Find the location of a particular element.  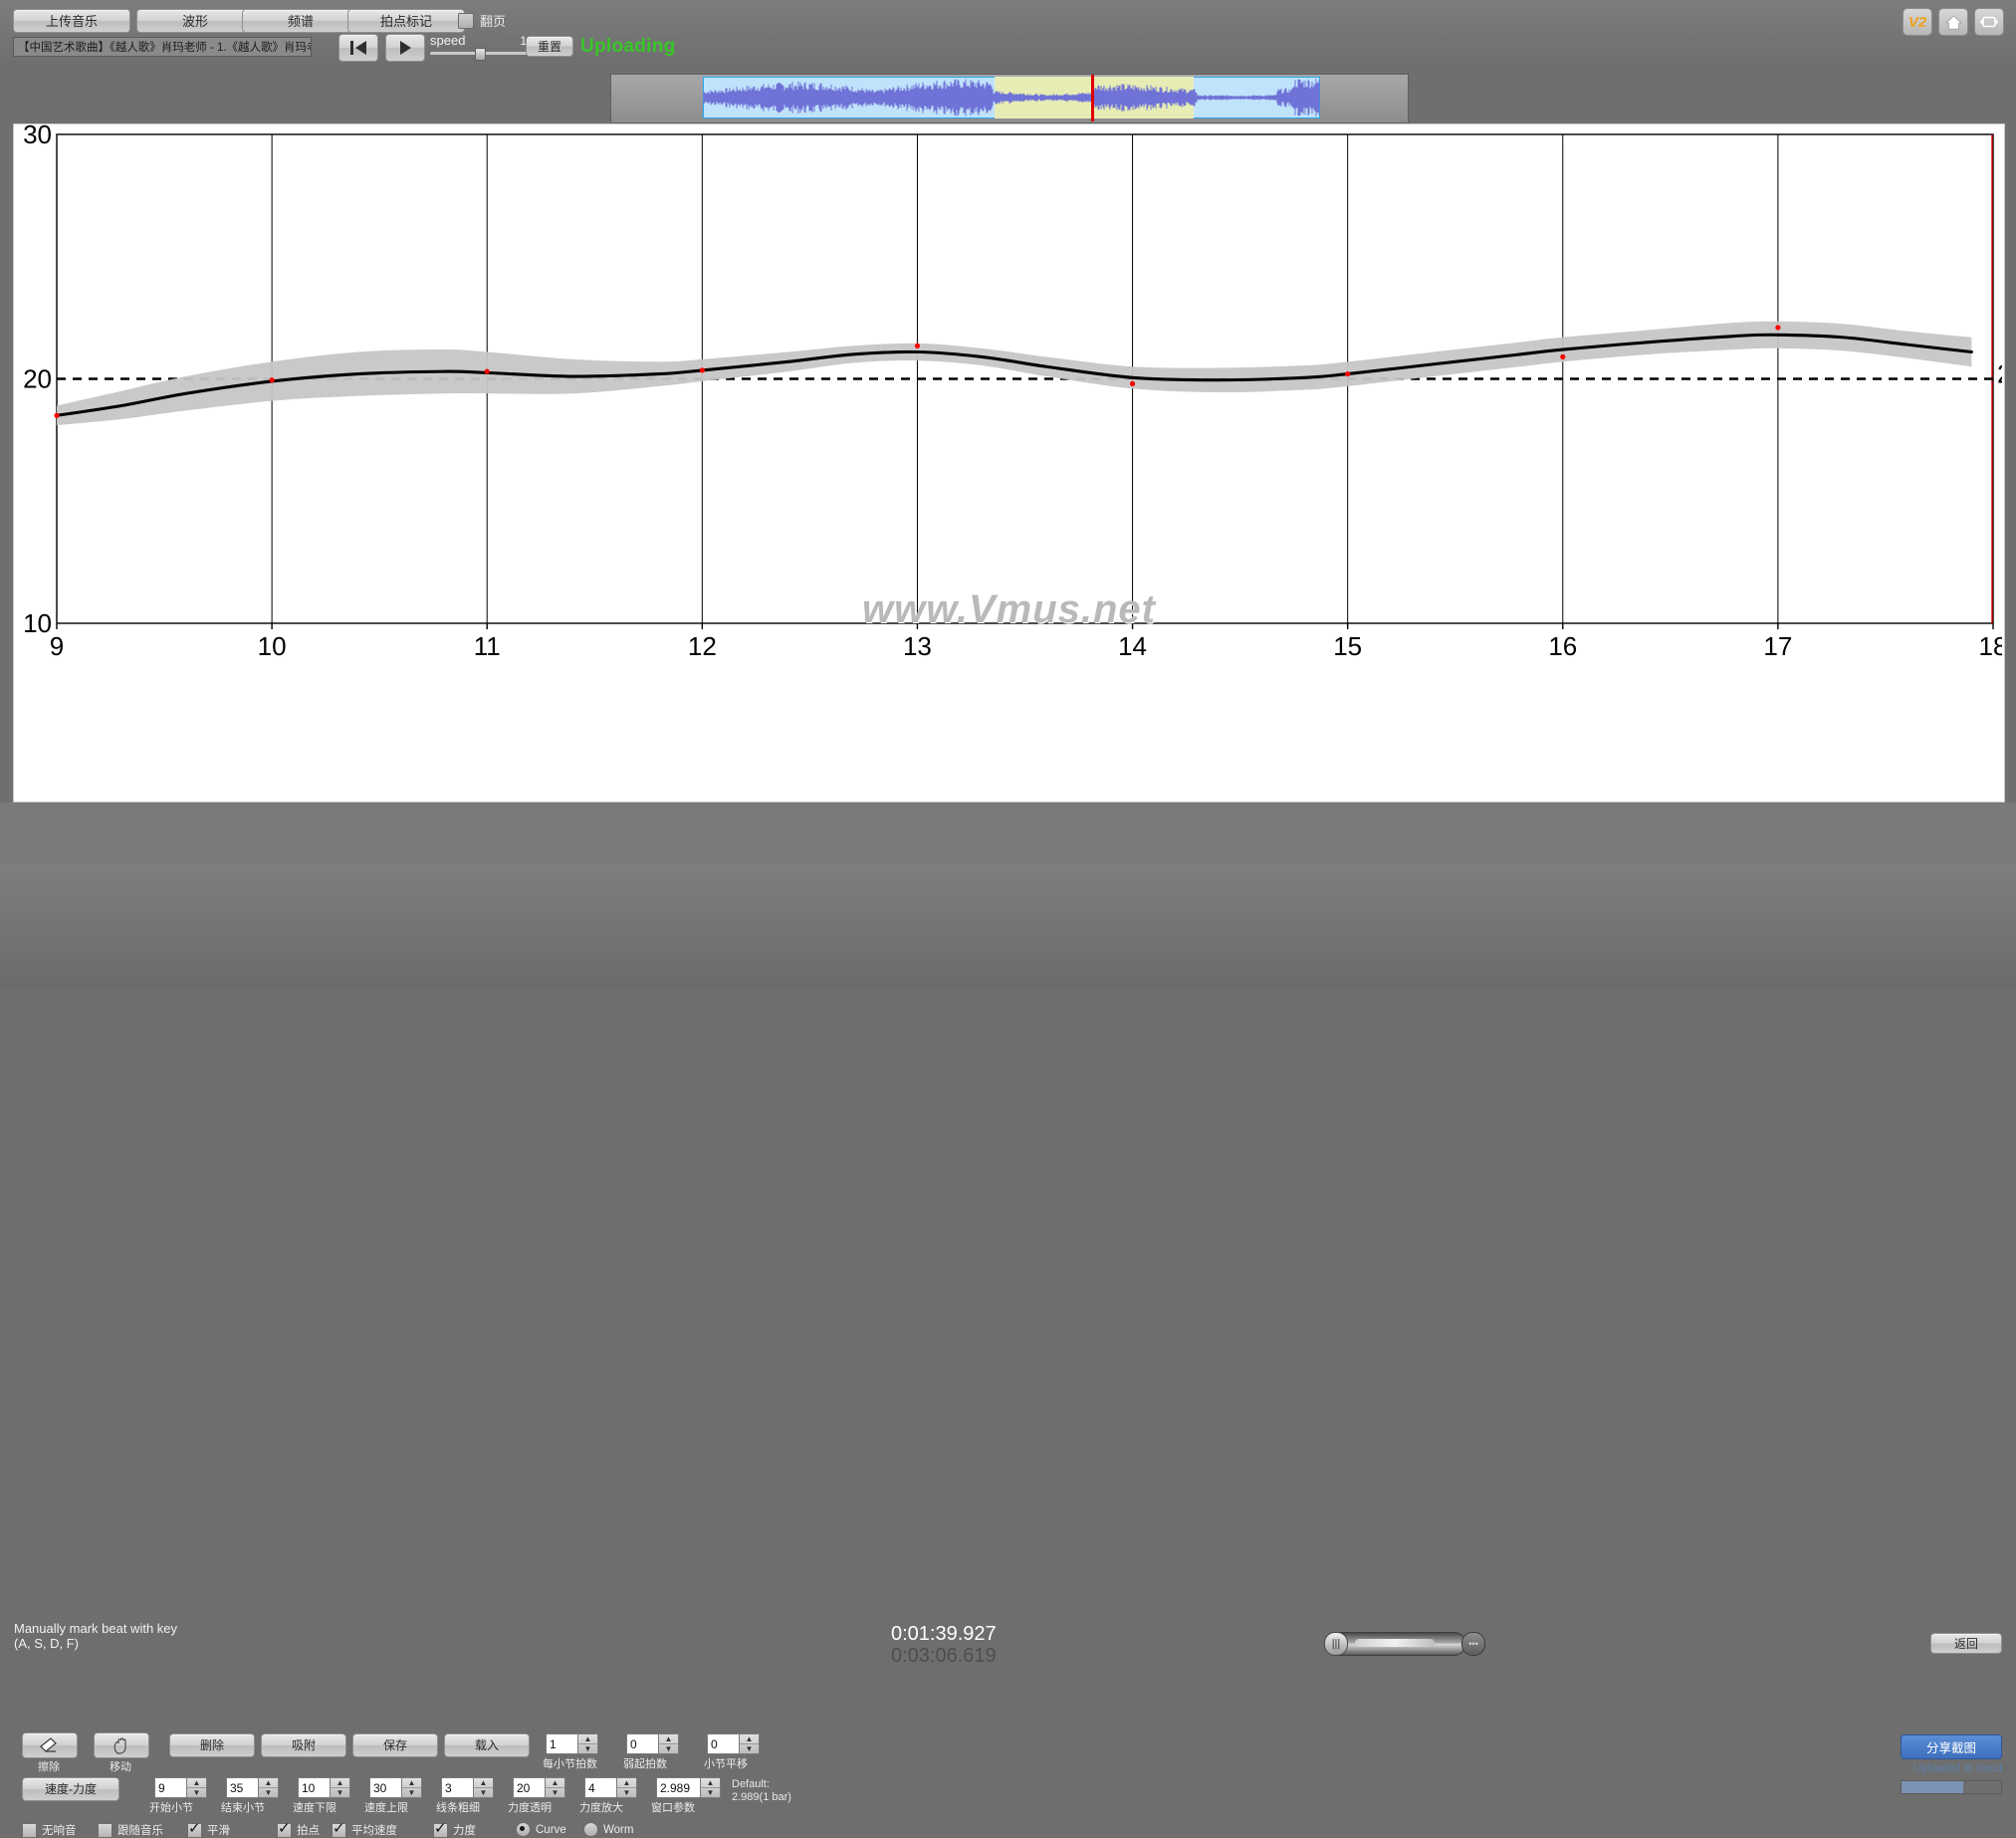

spinner-力度放大: 4 ▲ ▼ is located at coordinates (610, 1787).